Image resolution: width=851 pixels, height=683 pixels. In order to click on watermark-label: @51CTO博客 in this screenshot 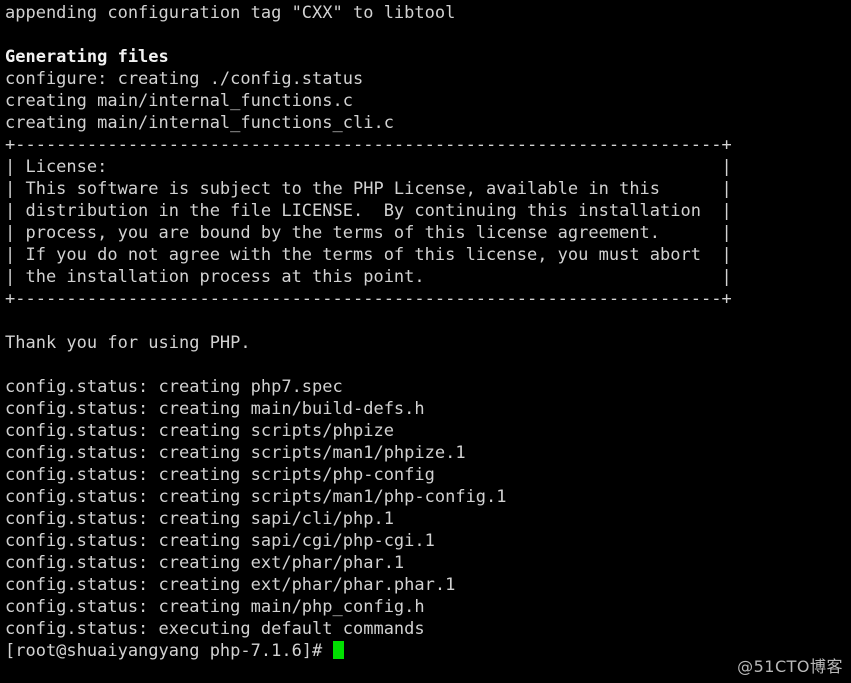, I will do `click(790, 666)`.